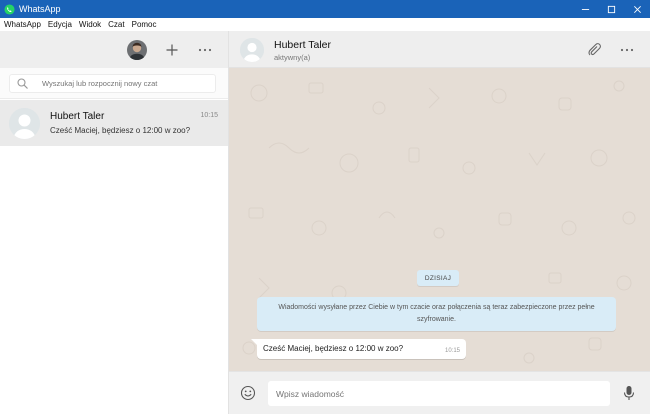 This screenshot has height=414, width=650. Describe the element at coordinates (452, 351) in the screenshot. I see `message-timestamp: 10:15` at that location.